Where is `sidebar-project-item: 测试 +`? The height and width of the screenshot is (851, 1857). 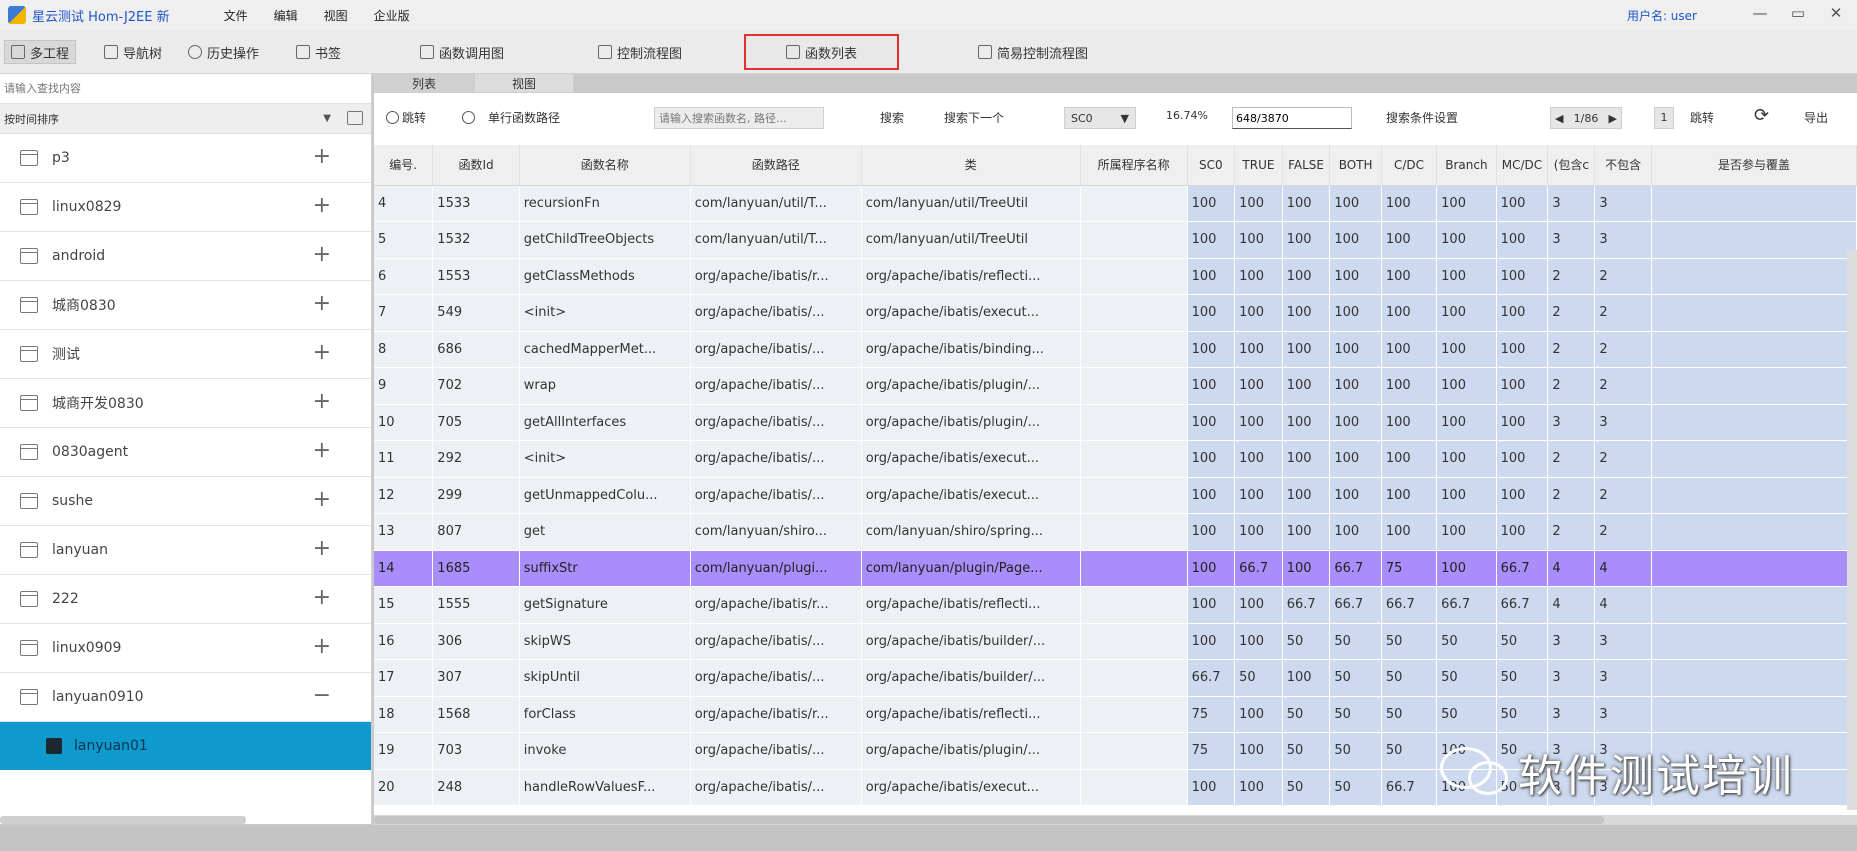 sidebar-project-item: 测试 + is located at coordinates (185, 354).